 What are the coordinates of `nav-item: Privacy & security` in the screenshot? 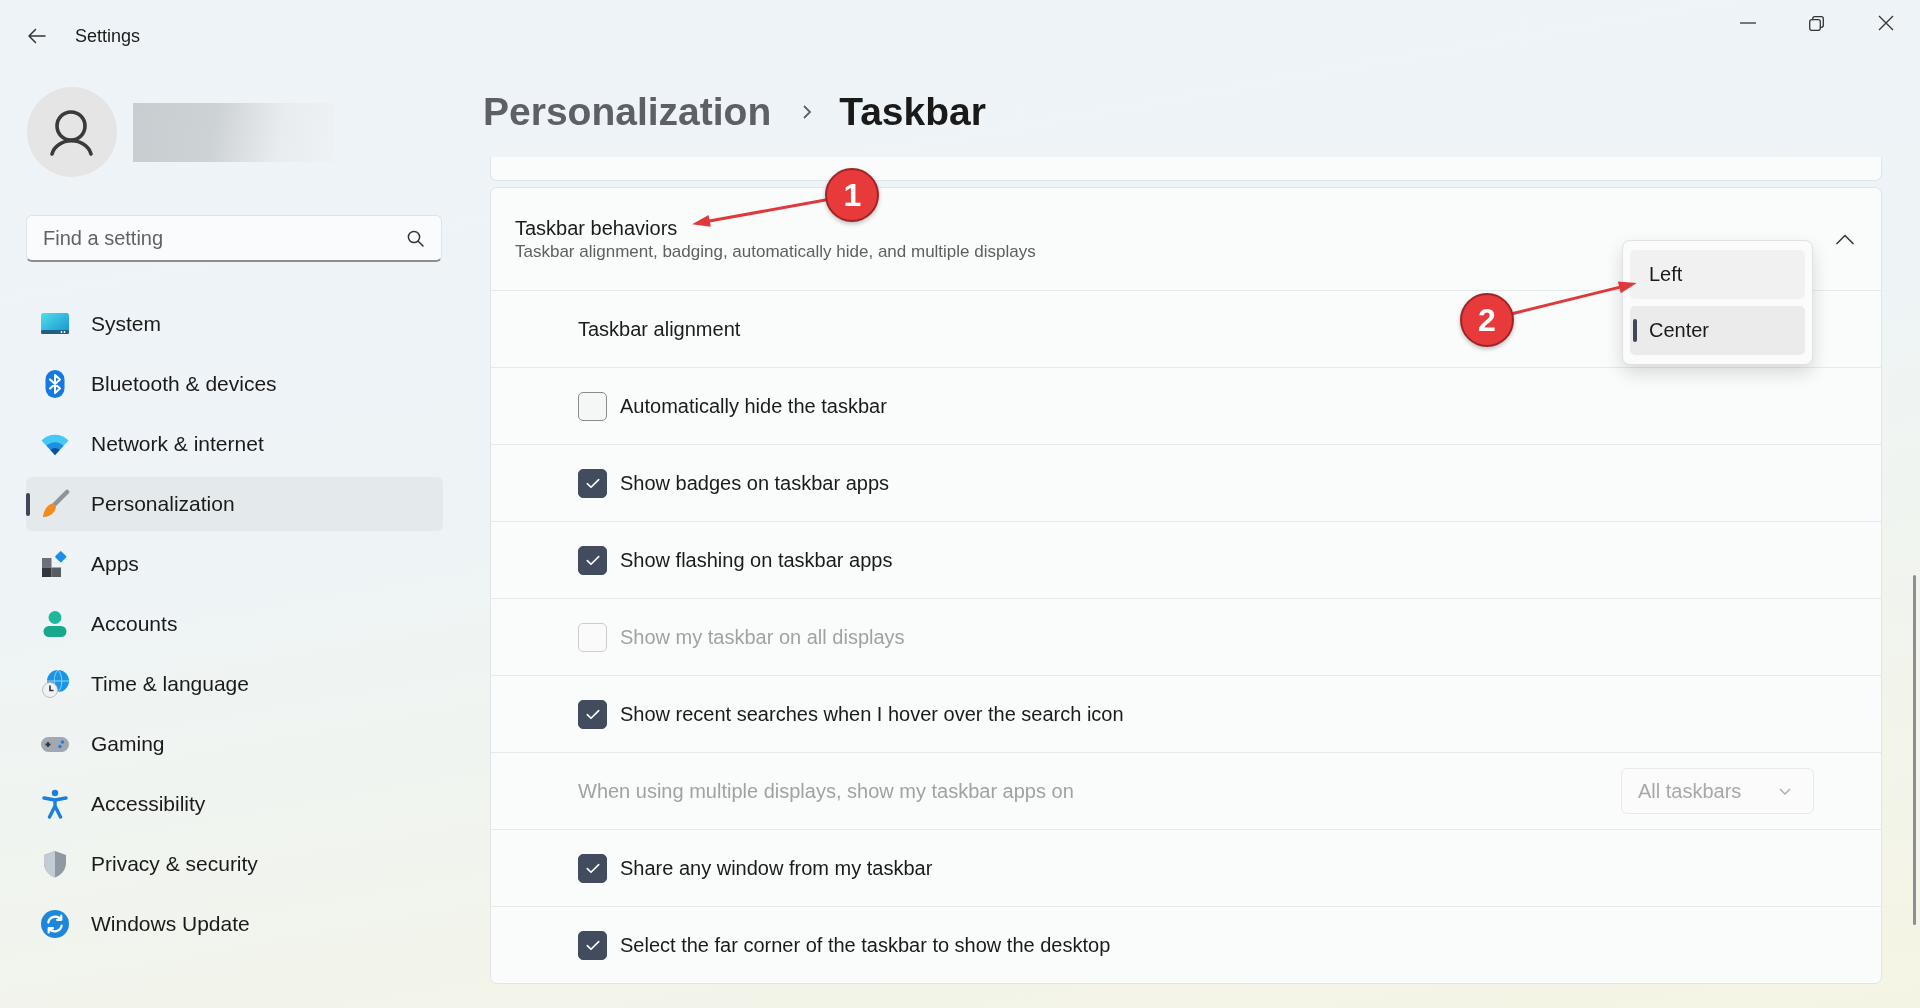 It's located at (234, 864).